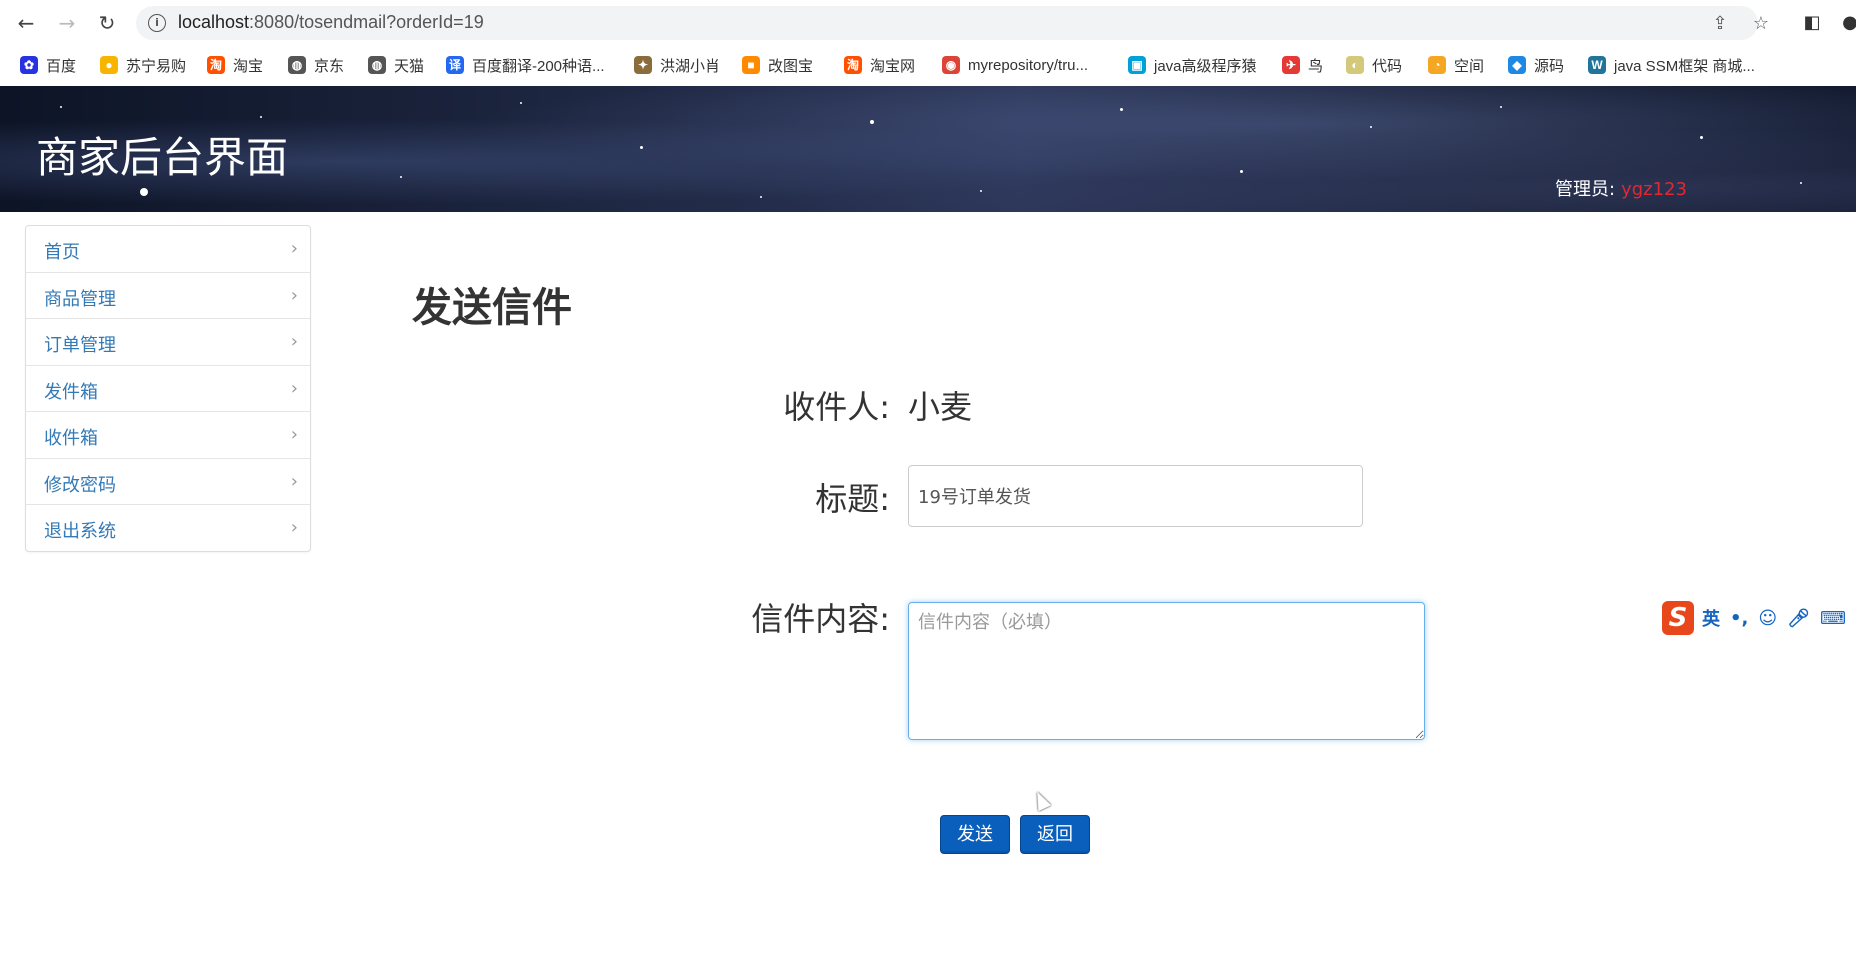 The height and width of the screenshot is (968, 1856). Describe the element at coordinates (1517, 65) in the screenshot. I see `bookmark-favicon-icon: ◆` at that location.